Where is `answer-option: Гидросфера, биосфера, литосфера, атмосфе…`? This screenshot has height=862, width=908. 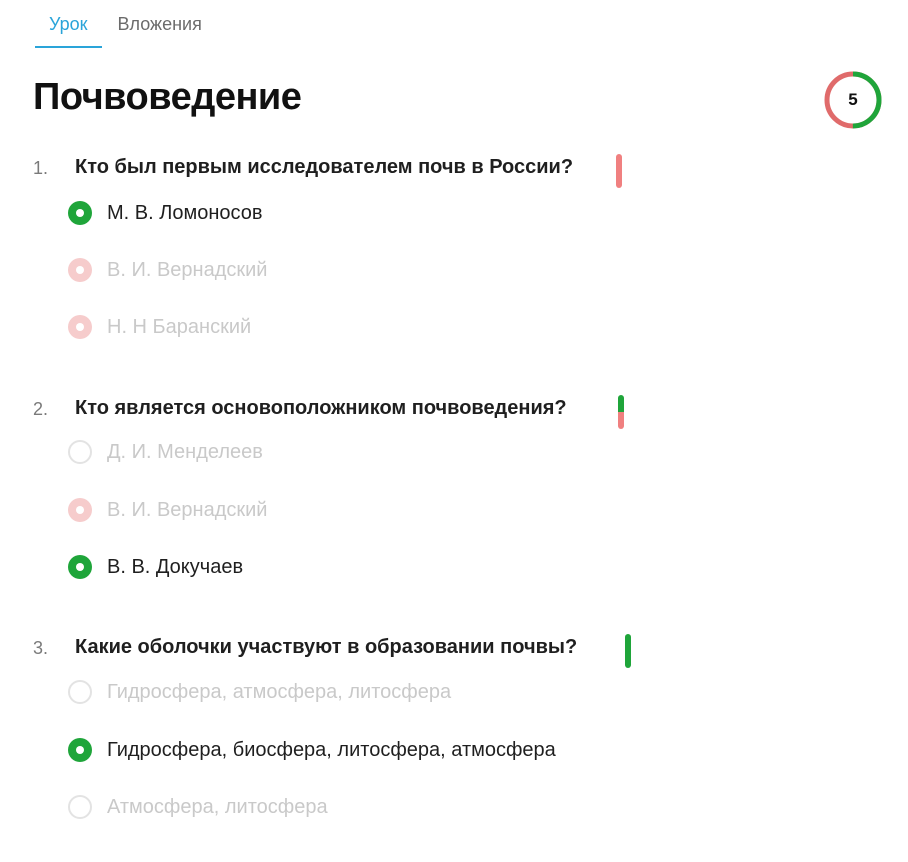
answer-option: Гидросфера, биосфера, литосфера, атмосфе… is located at coordinates (312, 750).